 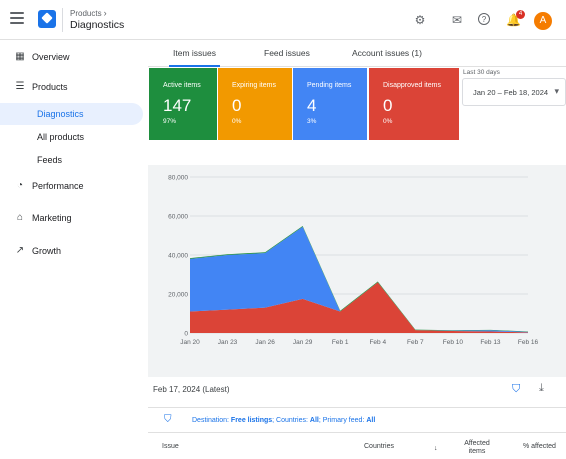 What do you see at coordinates (251, 420) in the screenshot?
I see `filter-destination-value: Free listings` at bounding box center [251, 420].